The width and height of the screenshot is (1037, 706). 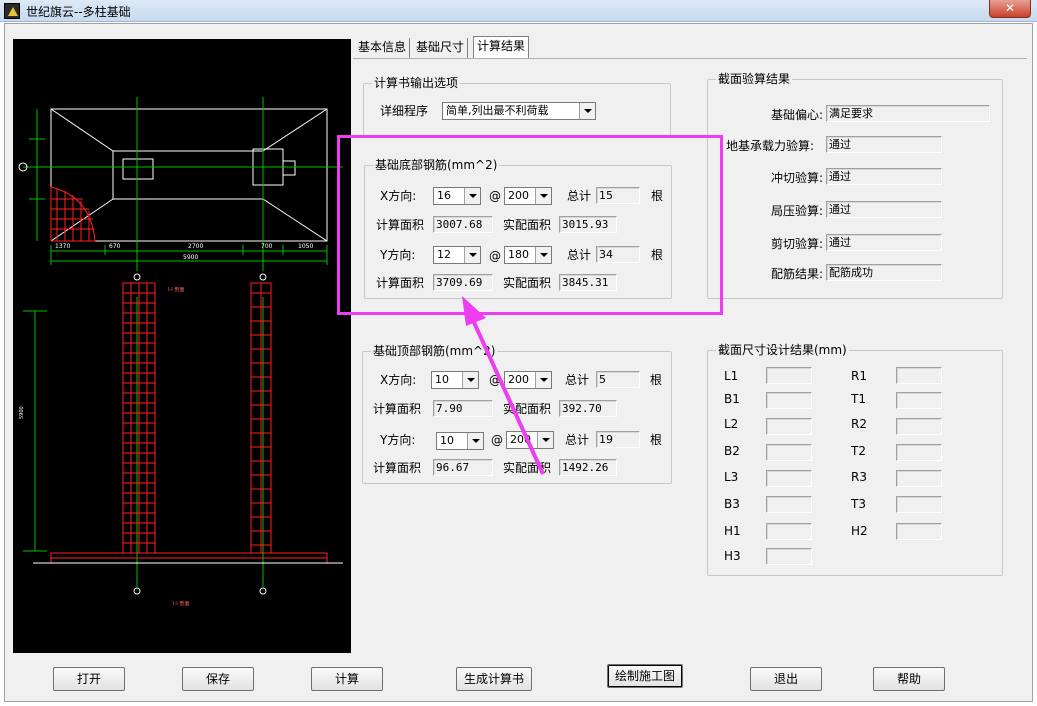 I want to click on top-y-label: Y方向:, so click(x=398, y=440).